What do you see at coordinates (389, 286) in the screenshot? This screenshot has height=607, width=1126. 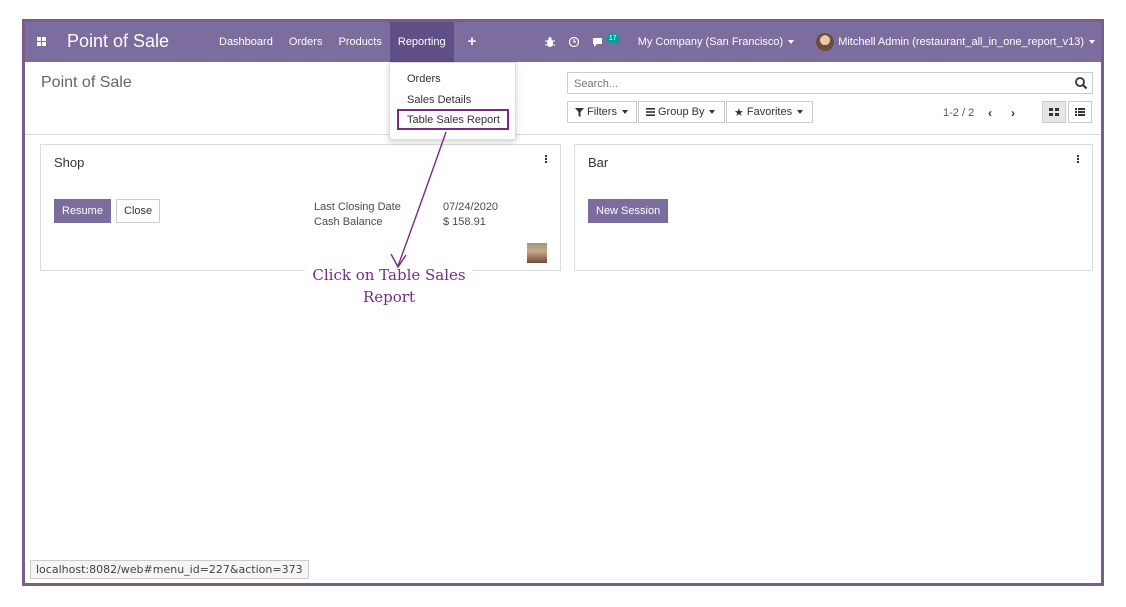 I see `annotation-text: Click on Table Sales Report` at bounding box center [389, 286].